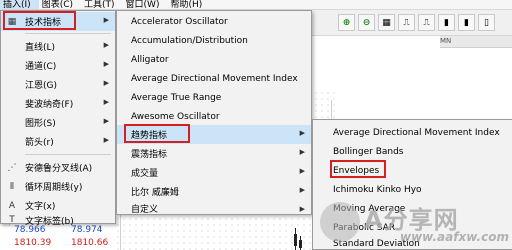  Describe the element at coordinates (40, 207) in the screenshot. I see `menu-item-label: 文字(x)` at that location.